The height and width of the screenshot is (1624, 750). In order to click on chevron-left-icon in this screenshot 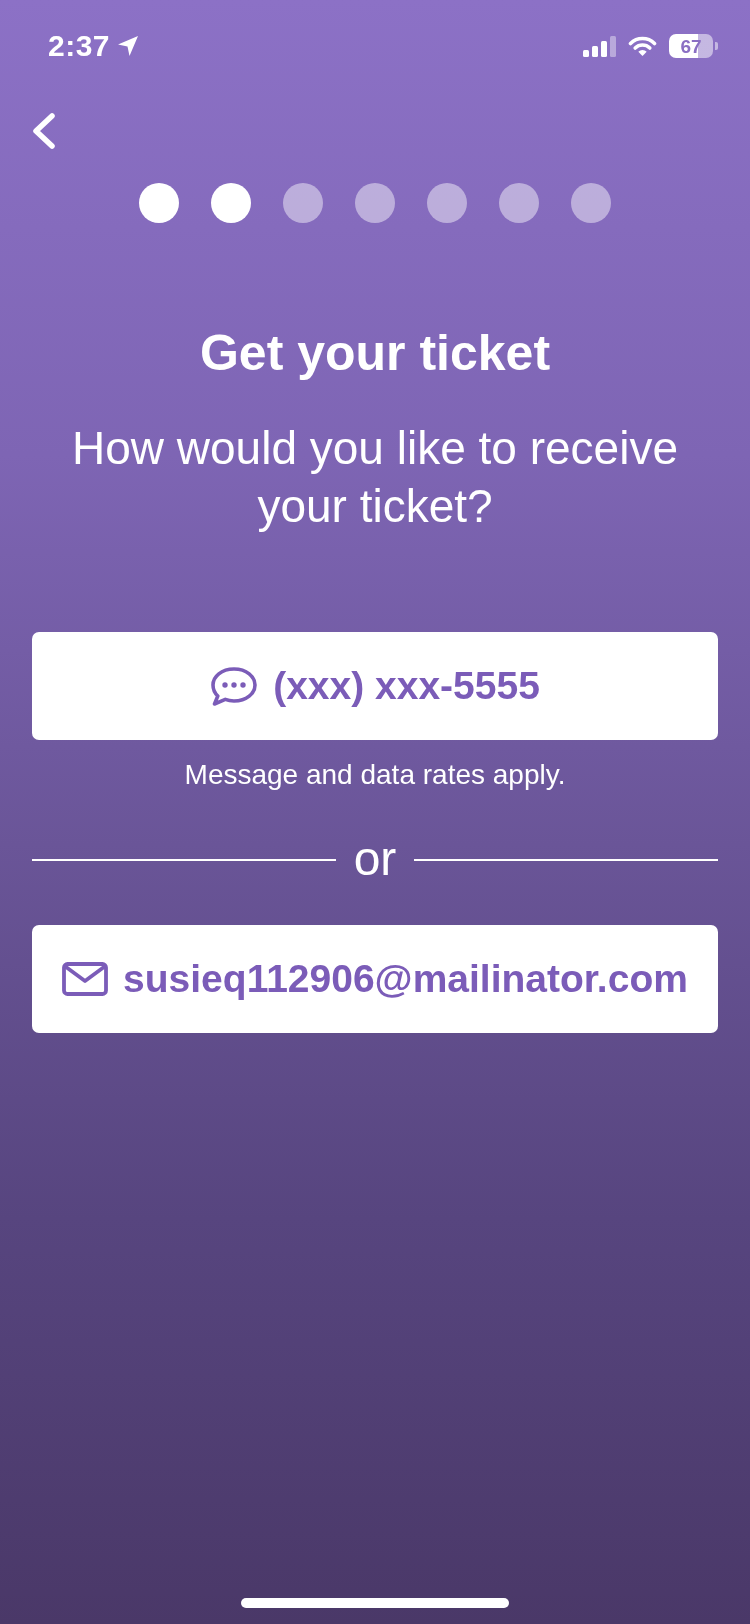, I will do `click(43, 131)`.